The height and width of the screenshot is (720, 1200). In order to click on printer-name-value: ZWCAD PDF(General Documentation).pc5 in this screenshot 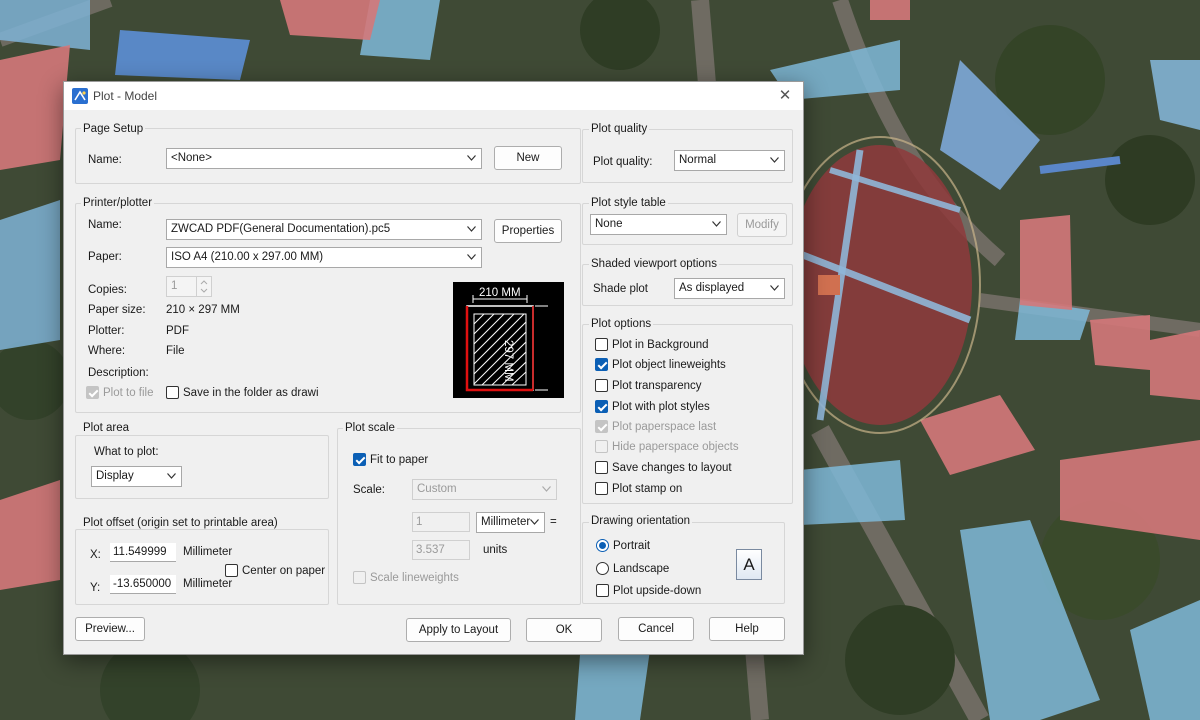, I will do `click(281, 229)`.